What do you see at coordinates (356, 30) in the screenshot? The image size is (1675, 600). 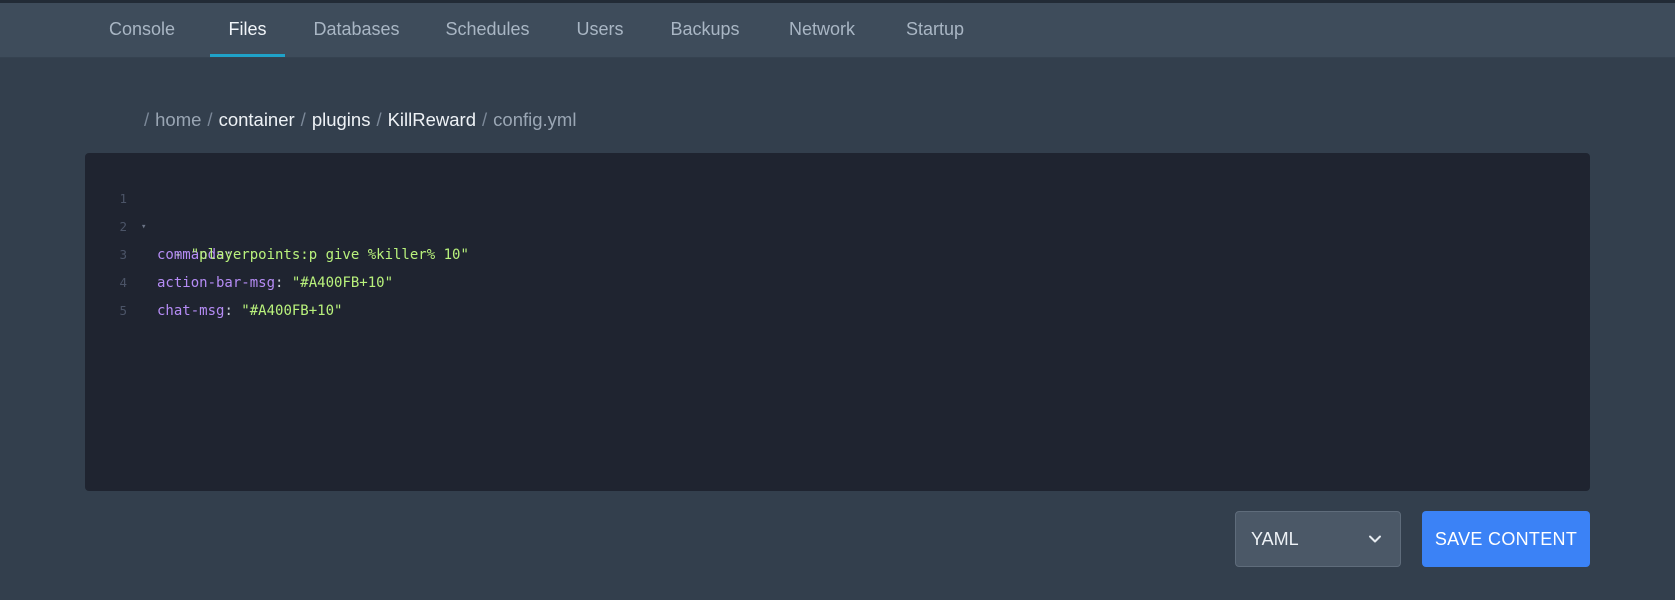 I see `tab-databases: Databases` at bounding box center [356, 30].